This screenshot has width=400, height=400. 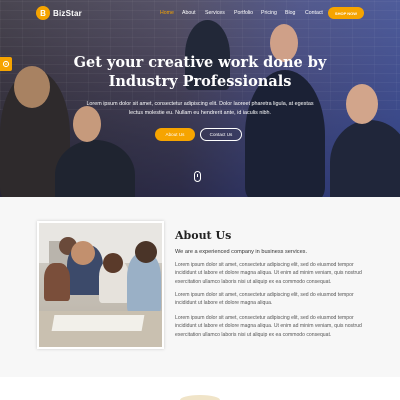 I want to click on nav-item-portfolio: Portfolio, so click(x=243, y=13).